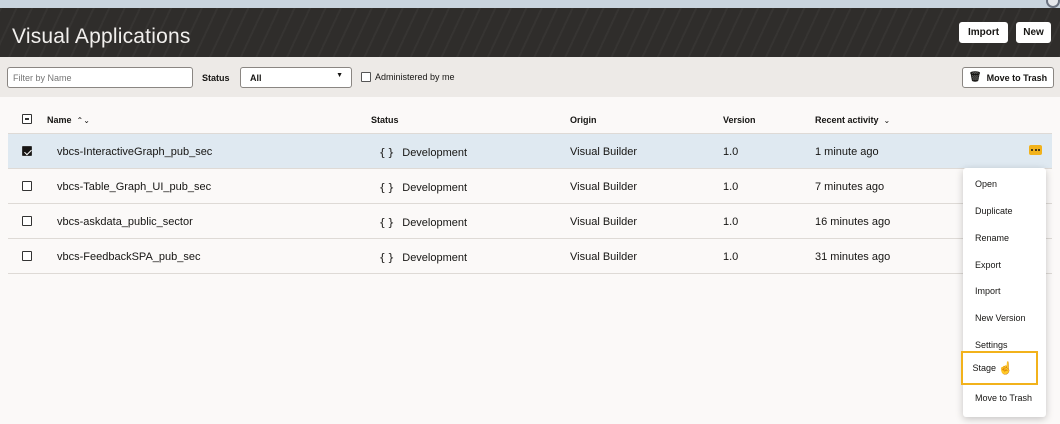  What do you see at coordinates (530, 32) in the screenshot?
I see `page-header: Visual Applications Import New` at bounding box center [530, 32].